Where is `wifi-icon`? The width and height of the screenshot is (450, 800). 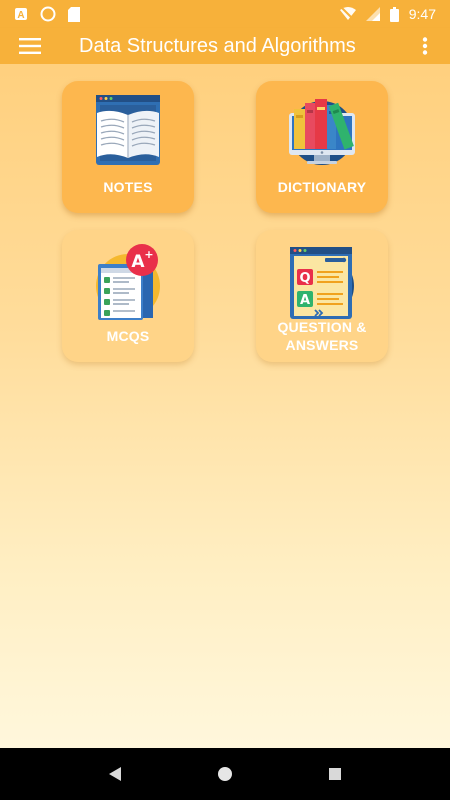 wifi-icon is located at coordinates (347, 14).